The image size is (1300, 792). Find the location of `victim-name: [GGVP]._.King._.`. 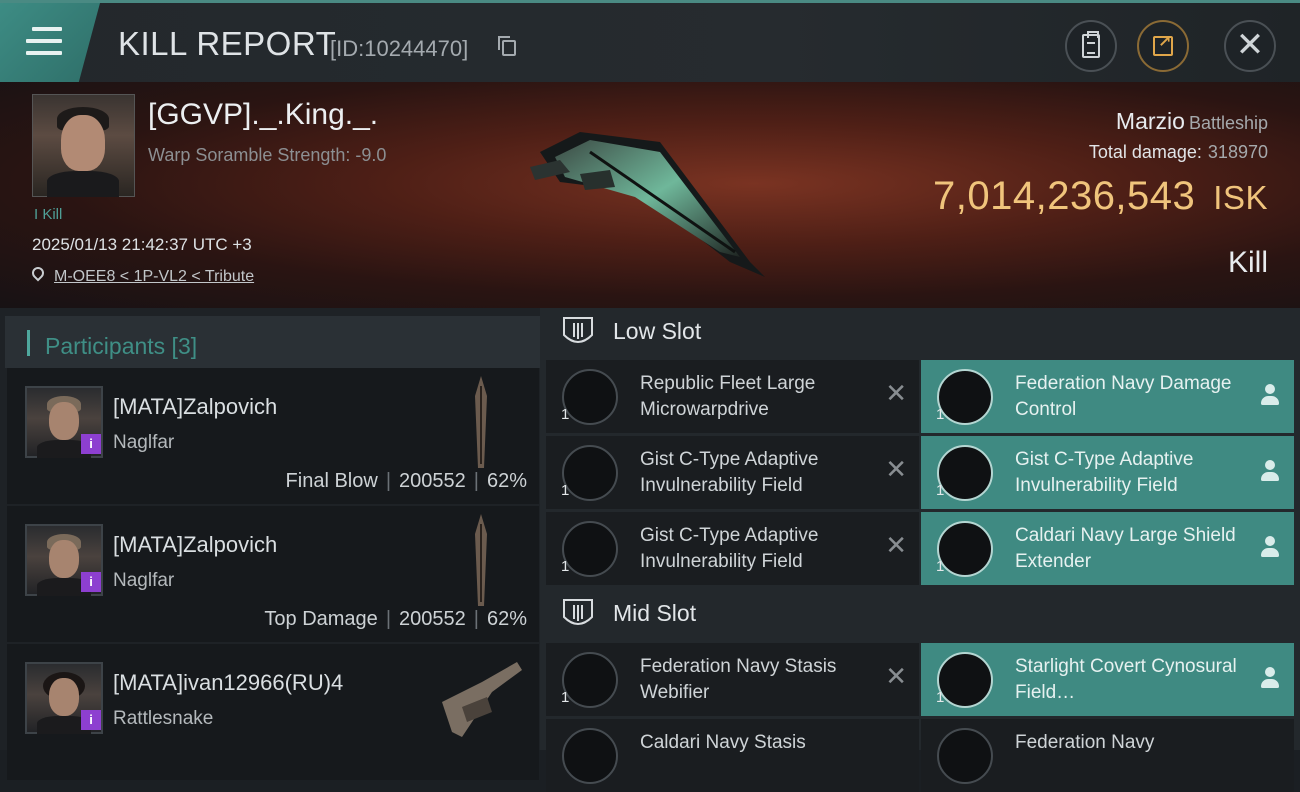

victim-name: [GGVP]._.King._. is located at coordinates (263, 115).